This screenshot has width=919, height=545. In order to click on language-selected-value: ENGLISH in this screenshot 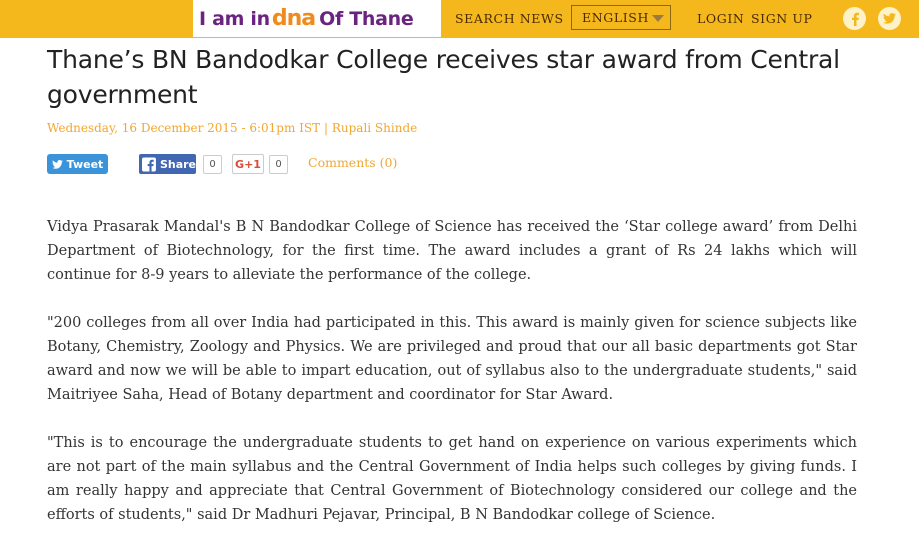, I will do `click(615, 17)`.